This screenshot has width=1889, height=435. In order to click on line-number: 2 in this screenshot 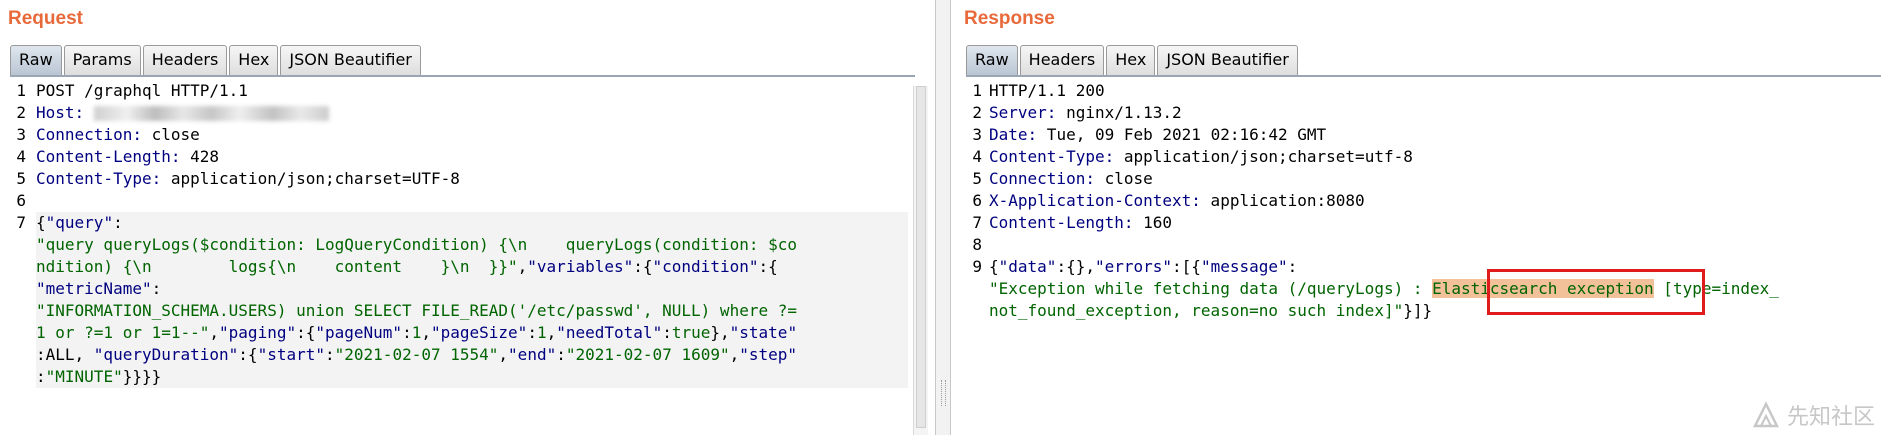, I will do `click(977, 112)`.